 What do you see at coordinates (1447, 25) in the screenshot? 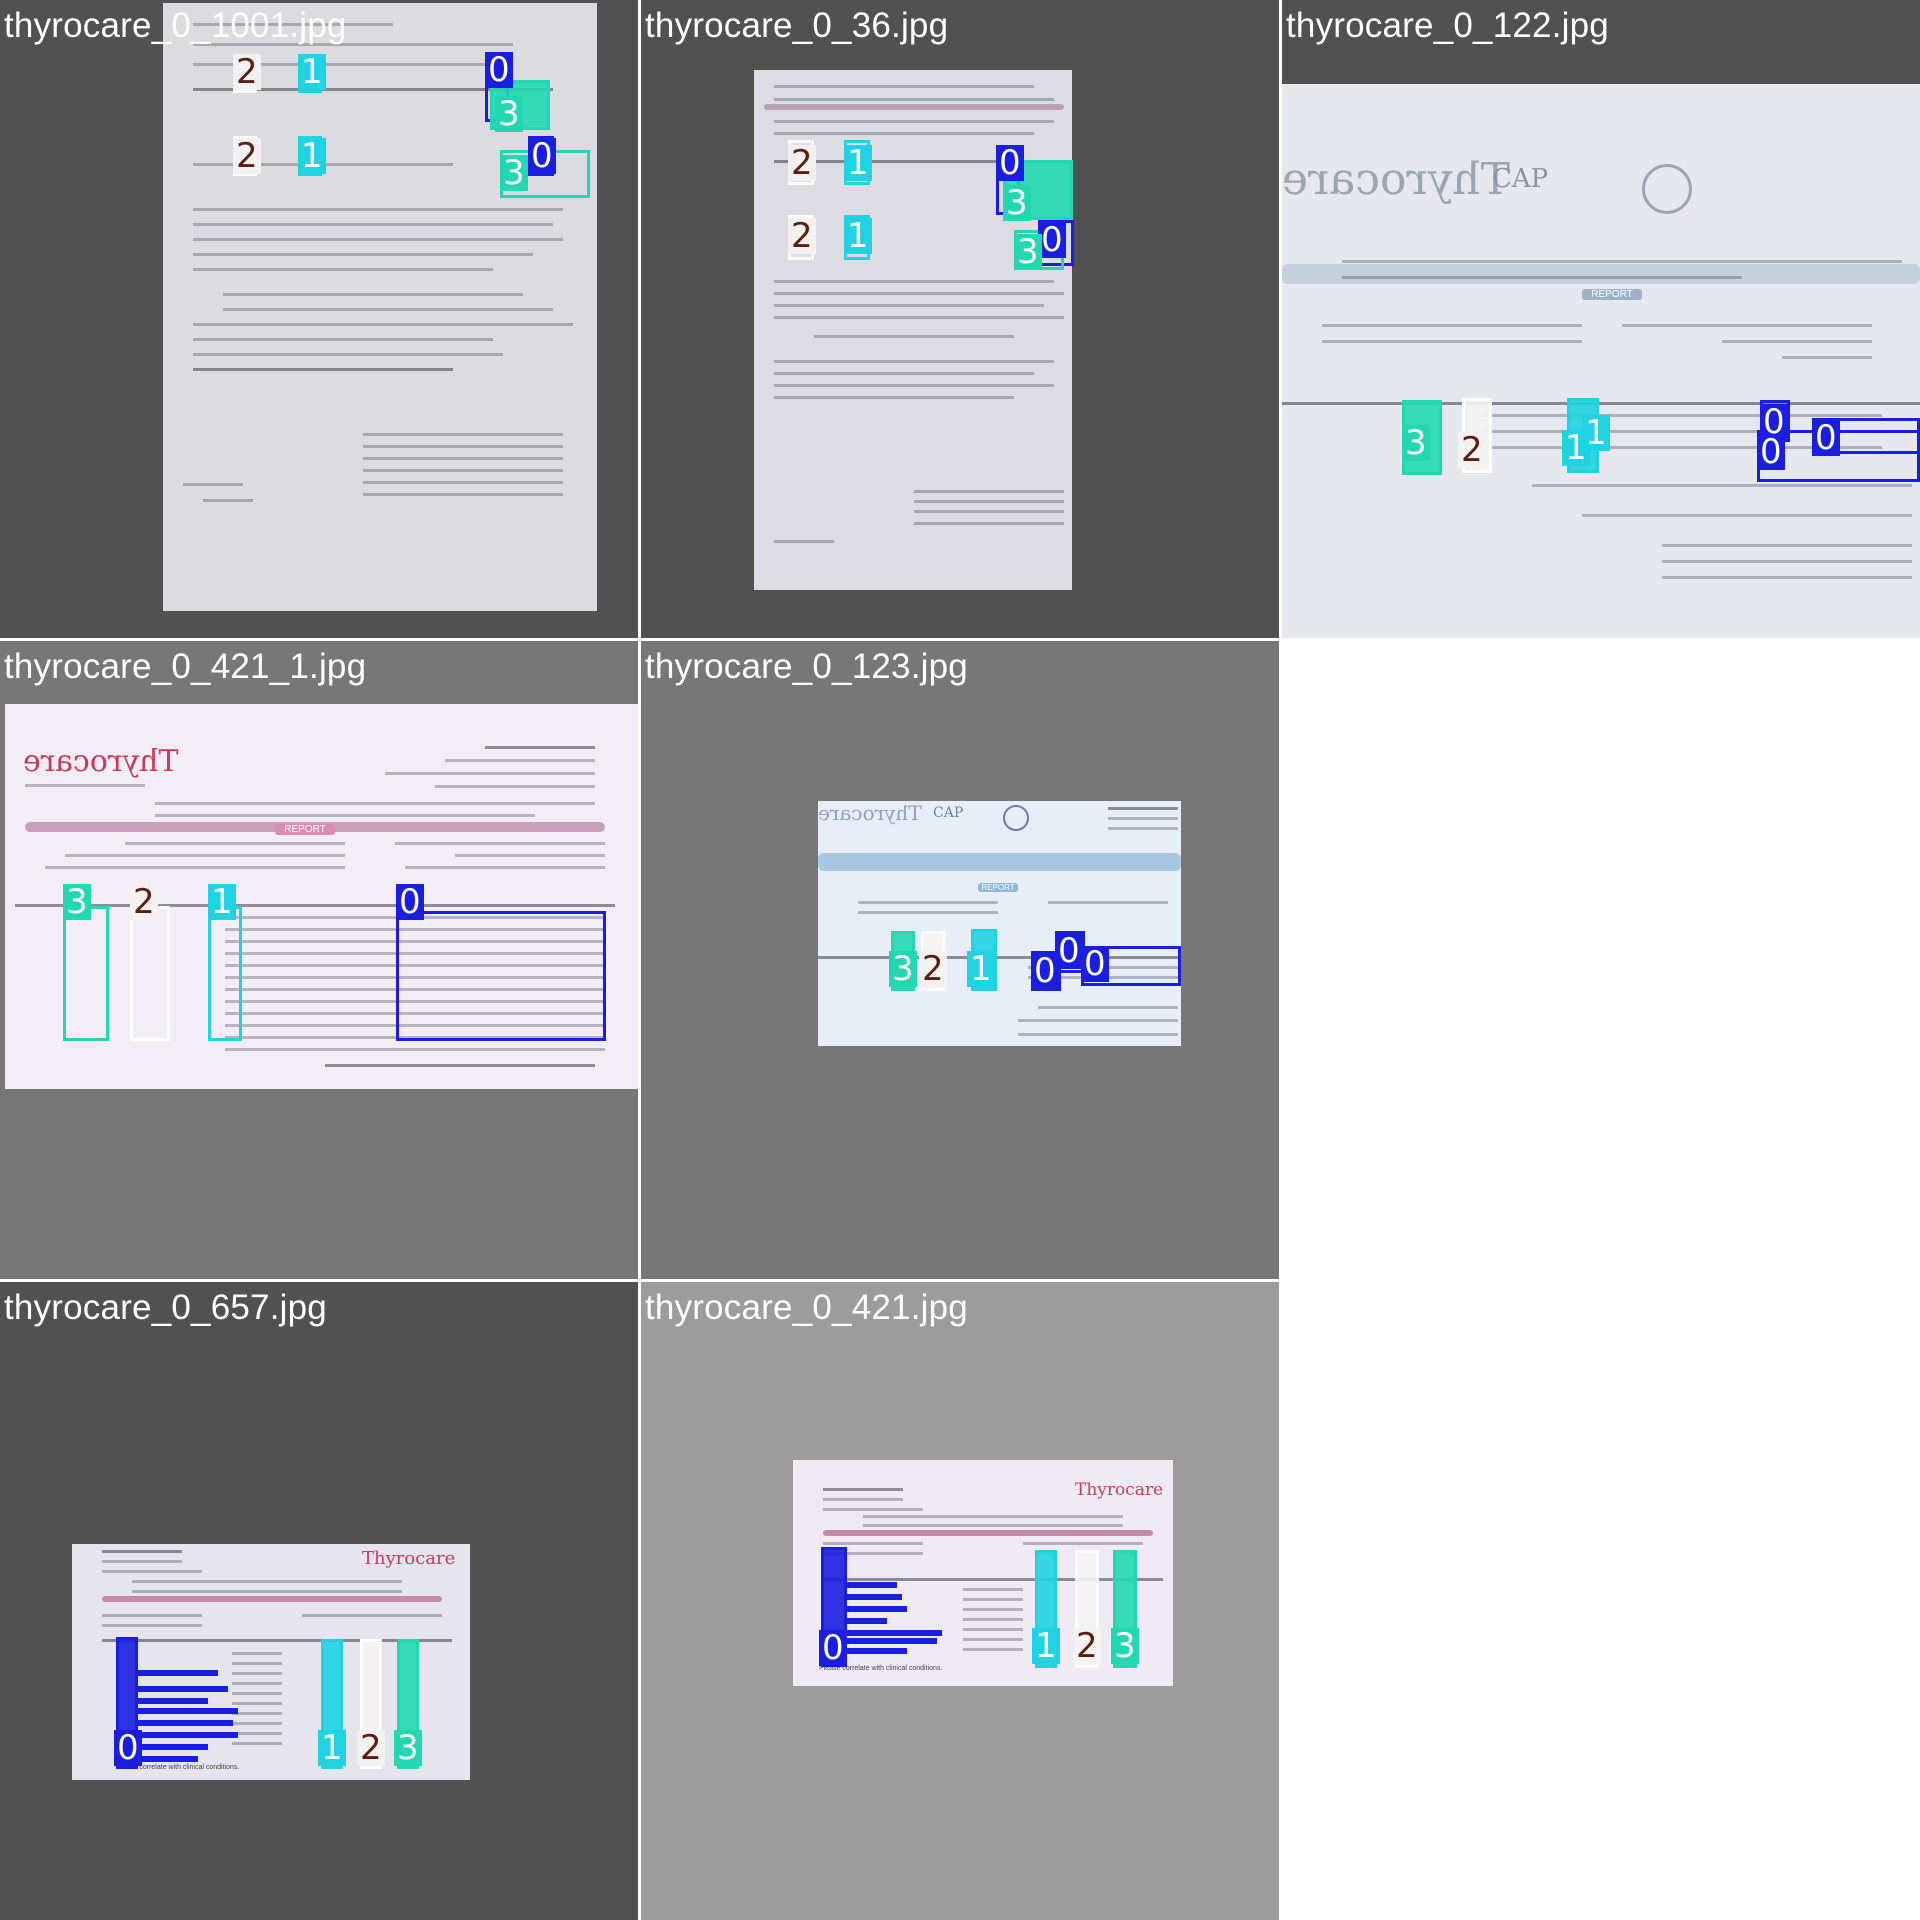
I see `image-filename: thyrocare_0_122.jpg` at bounding box center [1447, 25].